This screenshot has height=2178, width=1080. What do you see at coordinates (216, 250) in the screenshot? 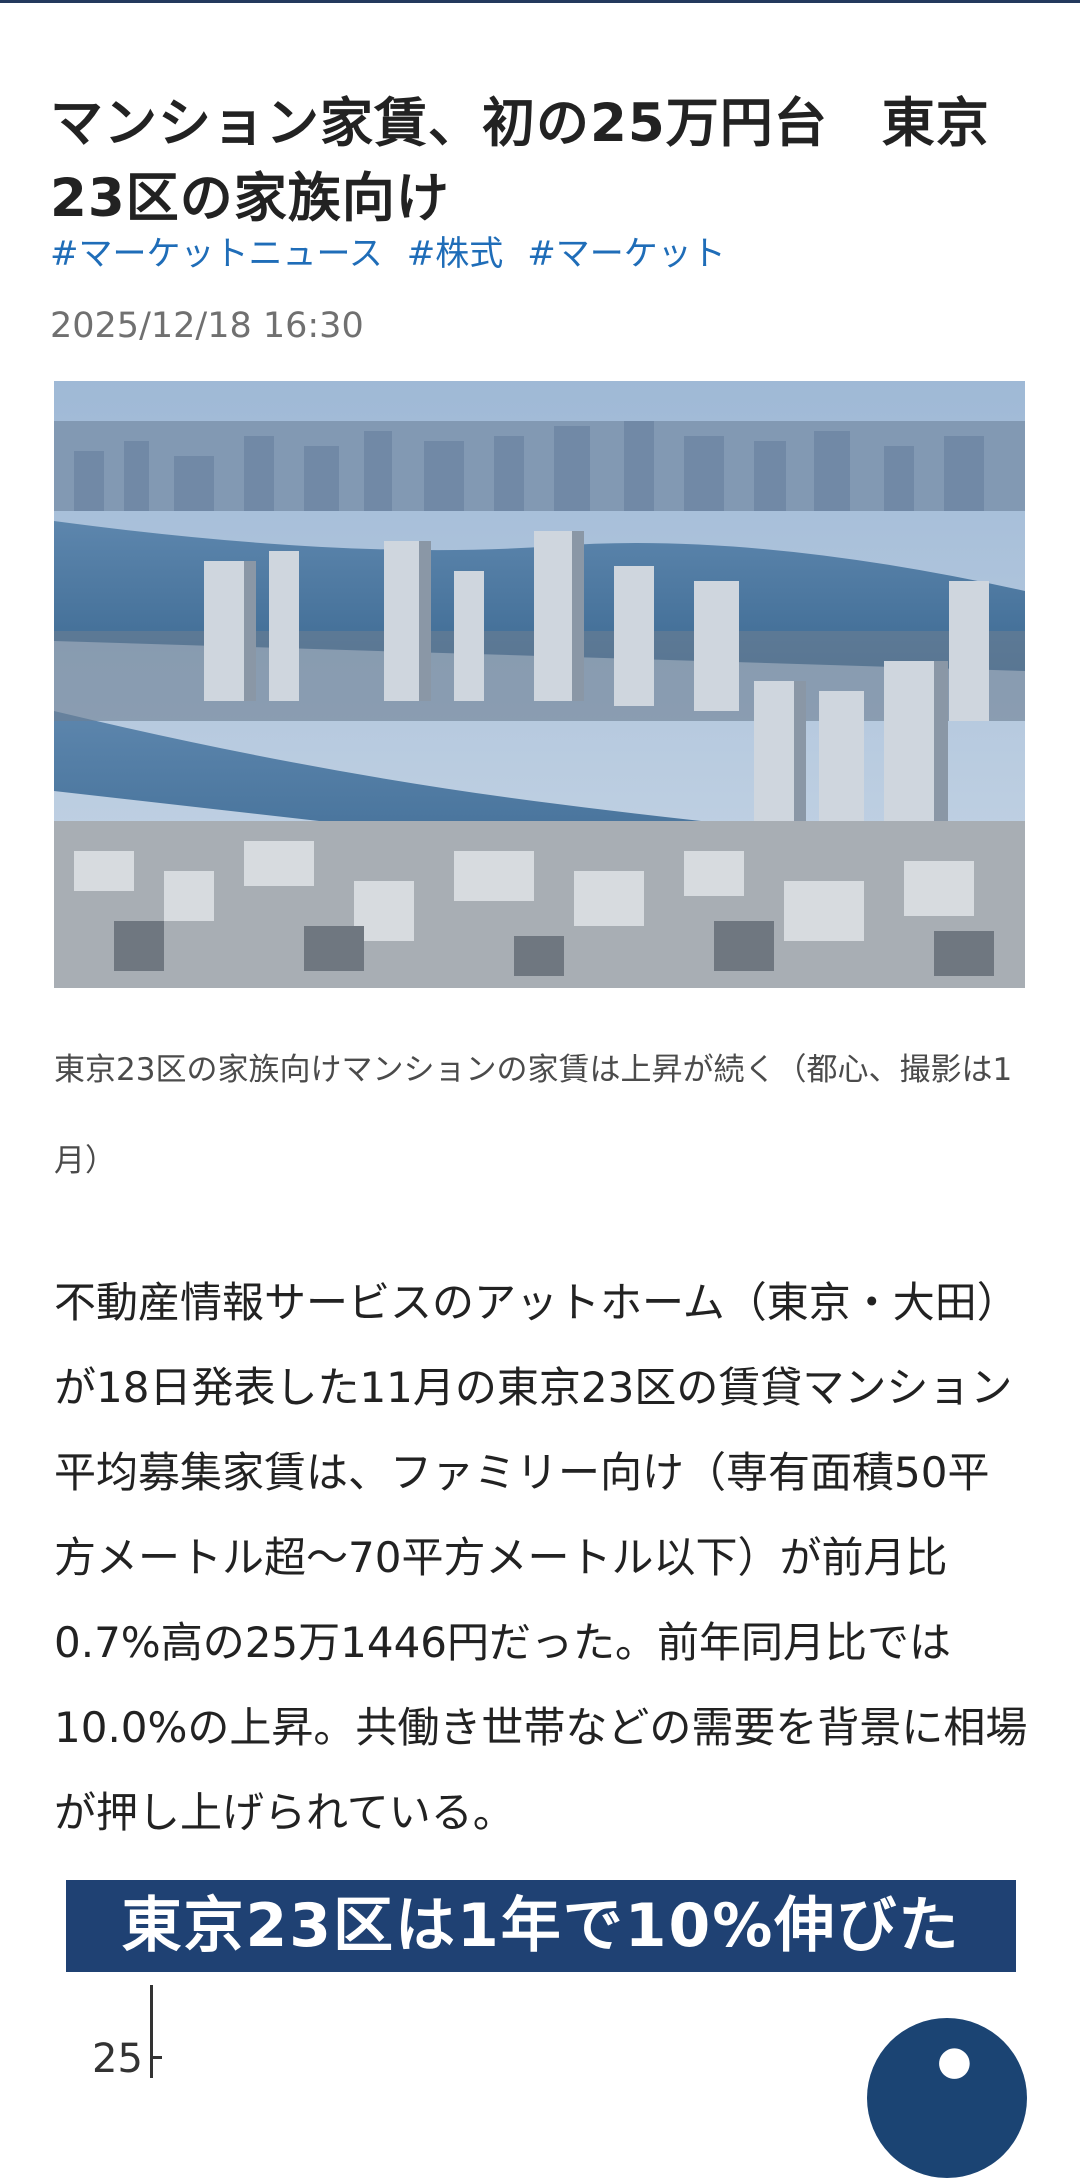
I see `tag-market-news: #マーケットニュース` at bounding box center [216, 250].